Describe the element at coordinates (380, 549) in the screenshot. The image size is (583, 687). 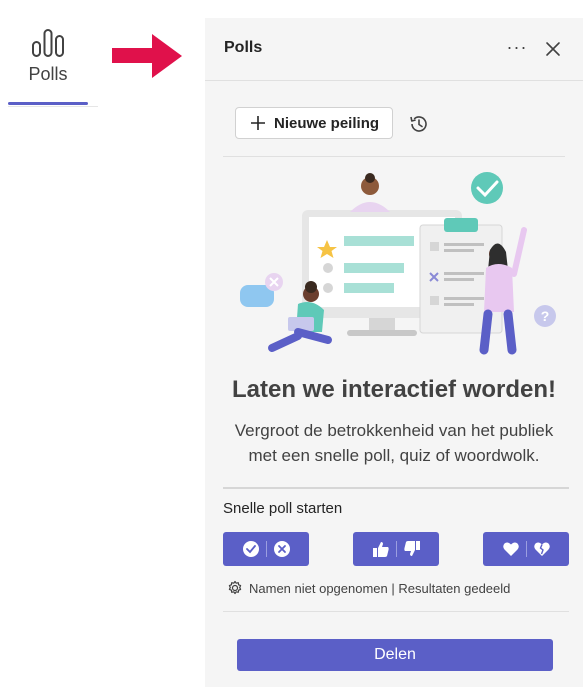
I see `thumbs-up-icon` at that location.